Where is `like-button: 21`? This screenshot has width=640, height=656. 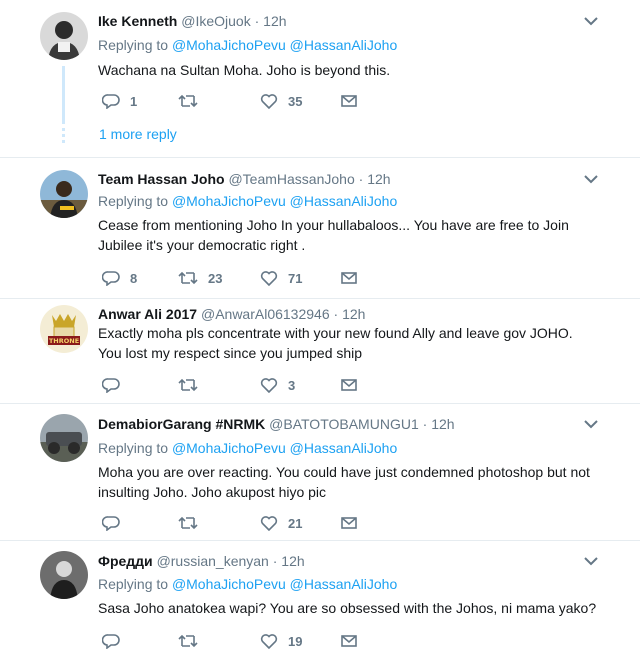
like-button: 21 is located at coordinates (281, 523).